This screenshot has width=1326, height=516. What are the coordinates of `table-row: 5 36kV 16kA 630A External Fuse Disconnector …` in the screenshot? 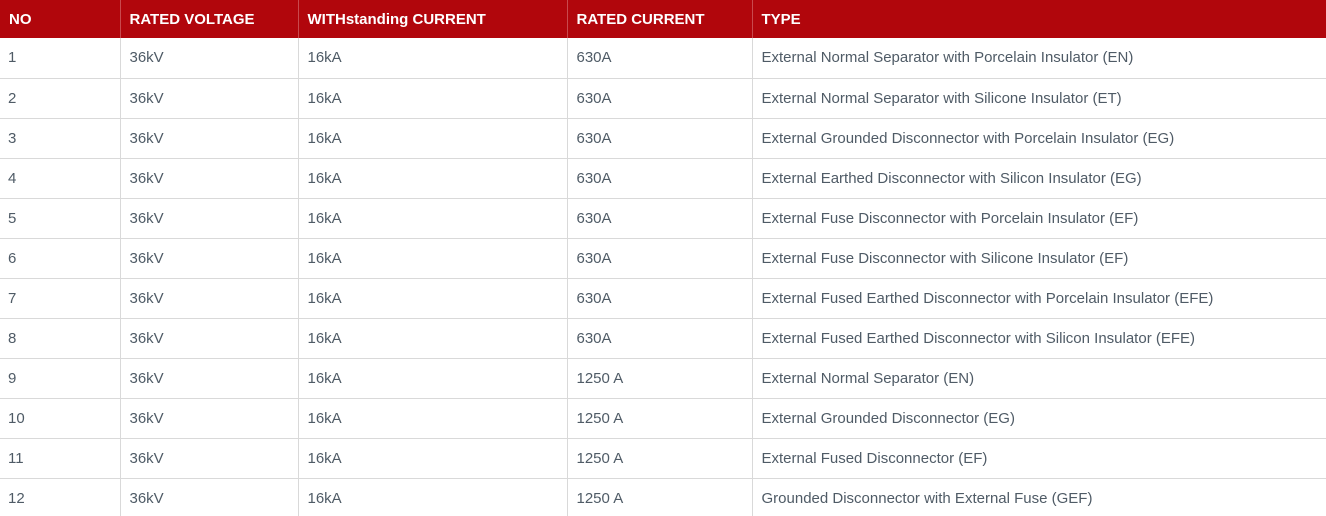 It's located at (663, 218).